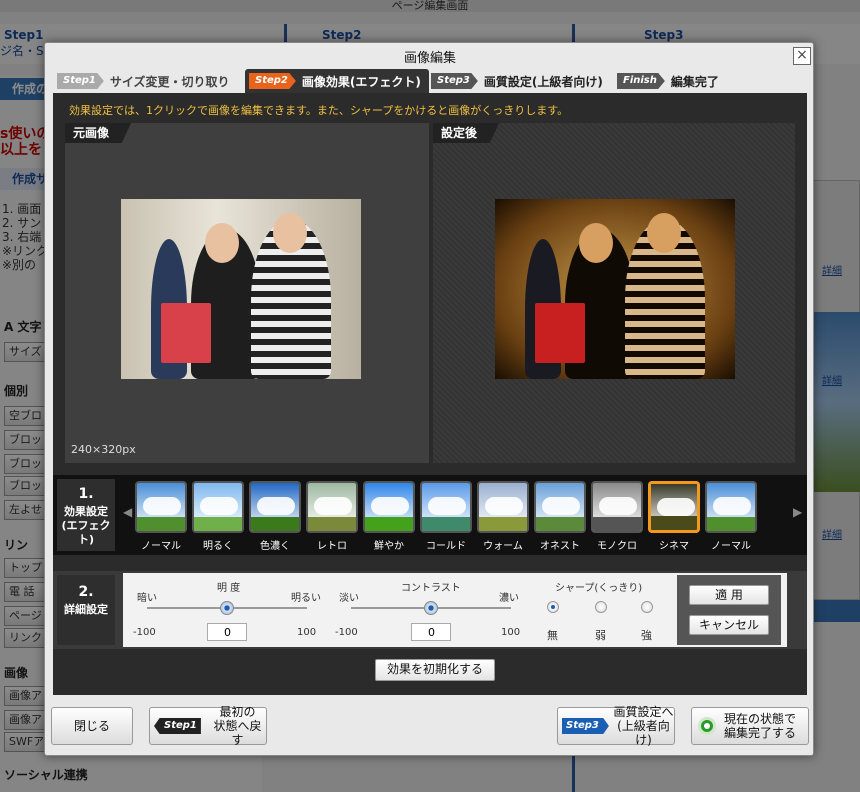 The image size is (860, 792). I want to click on brightness-slider, so click(227, 608).